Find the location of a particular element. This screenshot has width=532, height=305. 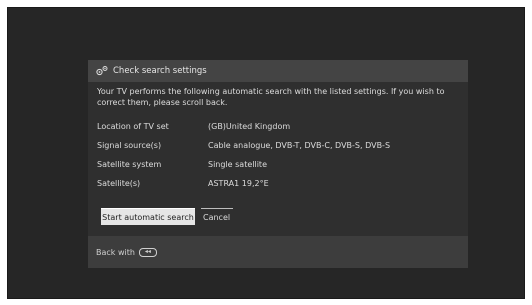

dialog-title: Check search settings is located at coordinates (160, 71).